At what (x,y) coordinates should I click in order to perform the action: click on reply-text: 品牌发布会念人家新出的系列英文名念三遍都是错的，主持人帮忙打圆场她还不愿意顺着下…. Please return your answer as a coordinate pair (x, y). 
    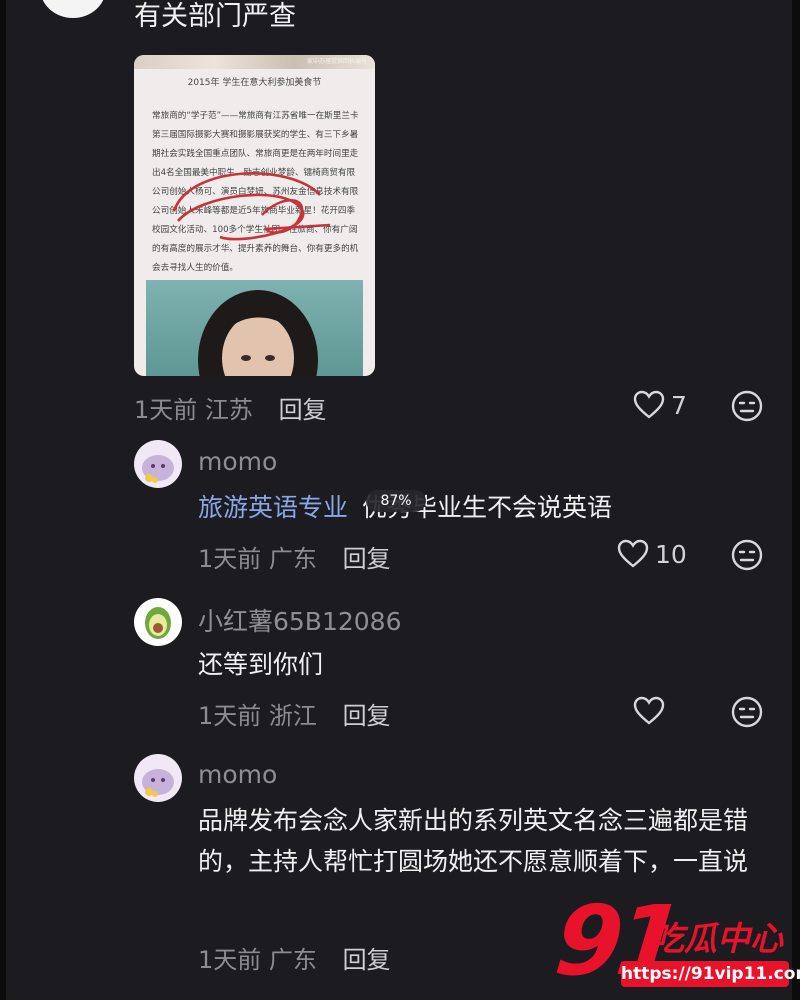
    Looking at the image, I should click on (473, 841).